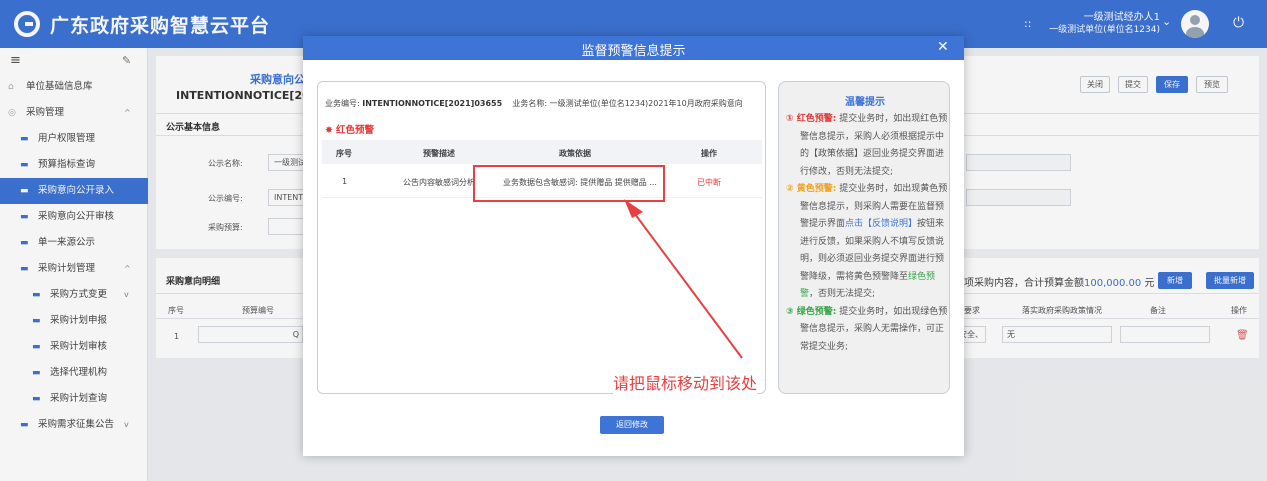  Describe the element at coordinates (439, 153) in the screenshot. I see `col-header-desc: 预警描述` at that location.